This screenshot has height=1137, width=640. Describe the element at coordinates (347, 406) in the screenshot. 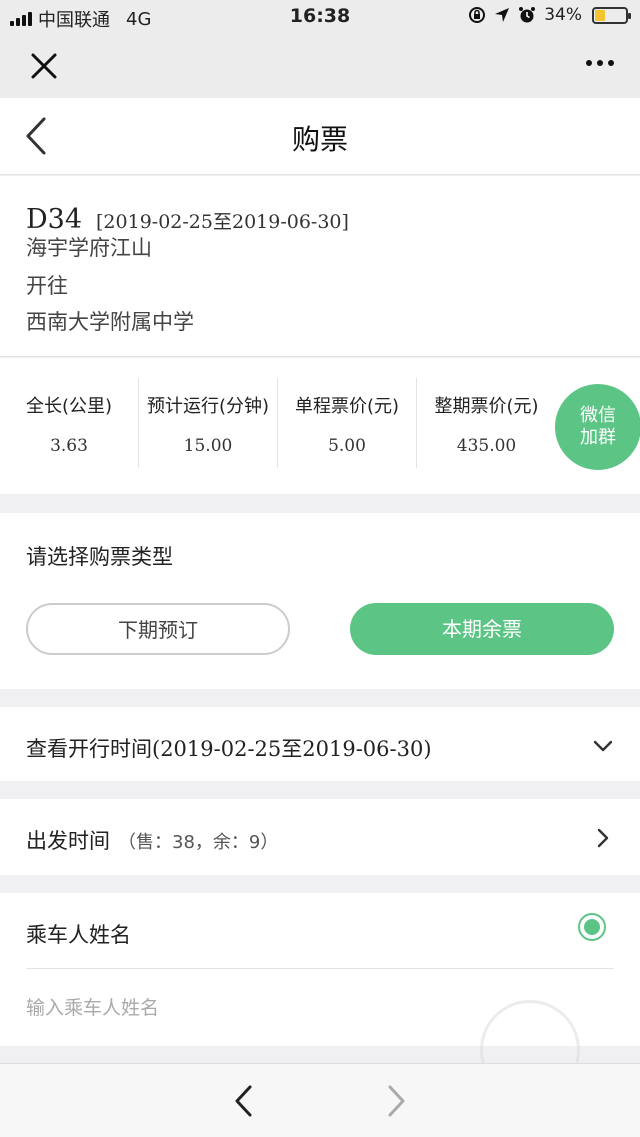

I see `stat-label: 单程票价(元)` at that location.